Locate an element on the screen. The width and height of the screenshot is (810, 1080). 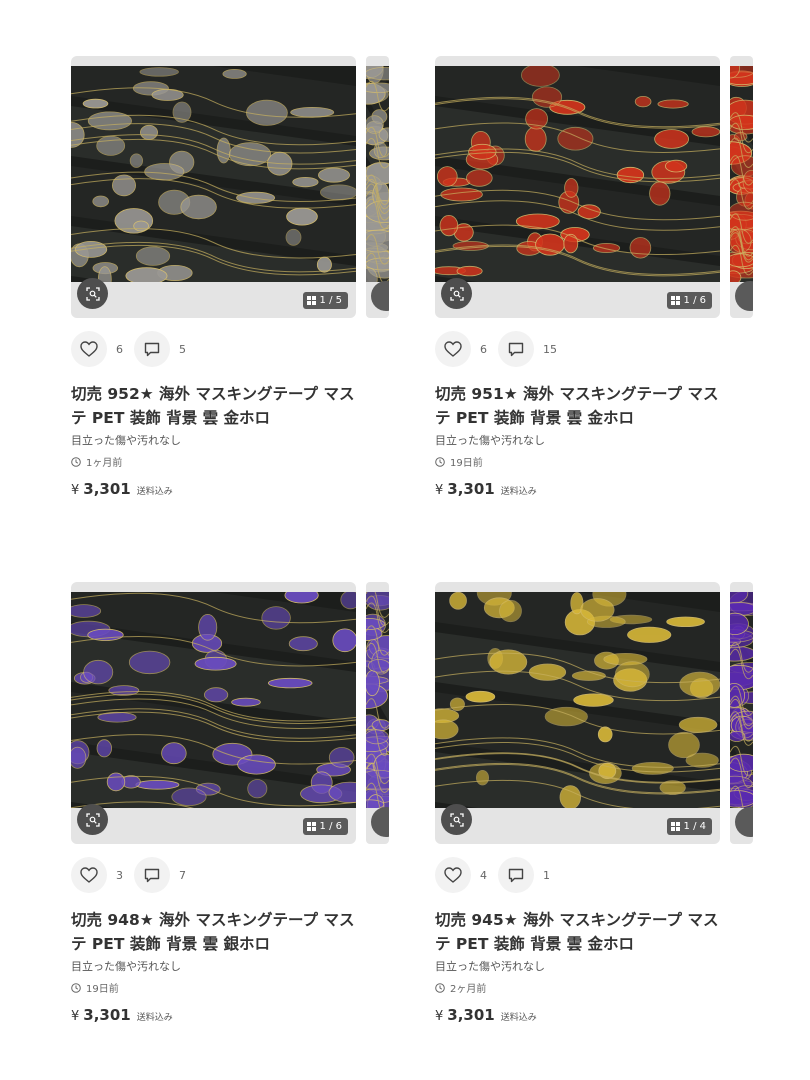
listing-title-line1: 切売 945★ 海外 マスキングテープ マス is located at coordinates (577, 920).